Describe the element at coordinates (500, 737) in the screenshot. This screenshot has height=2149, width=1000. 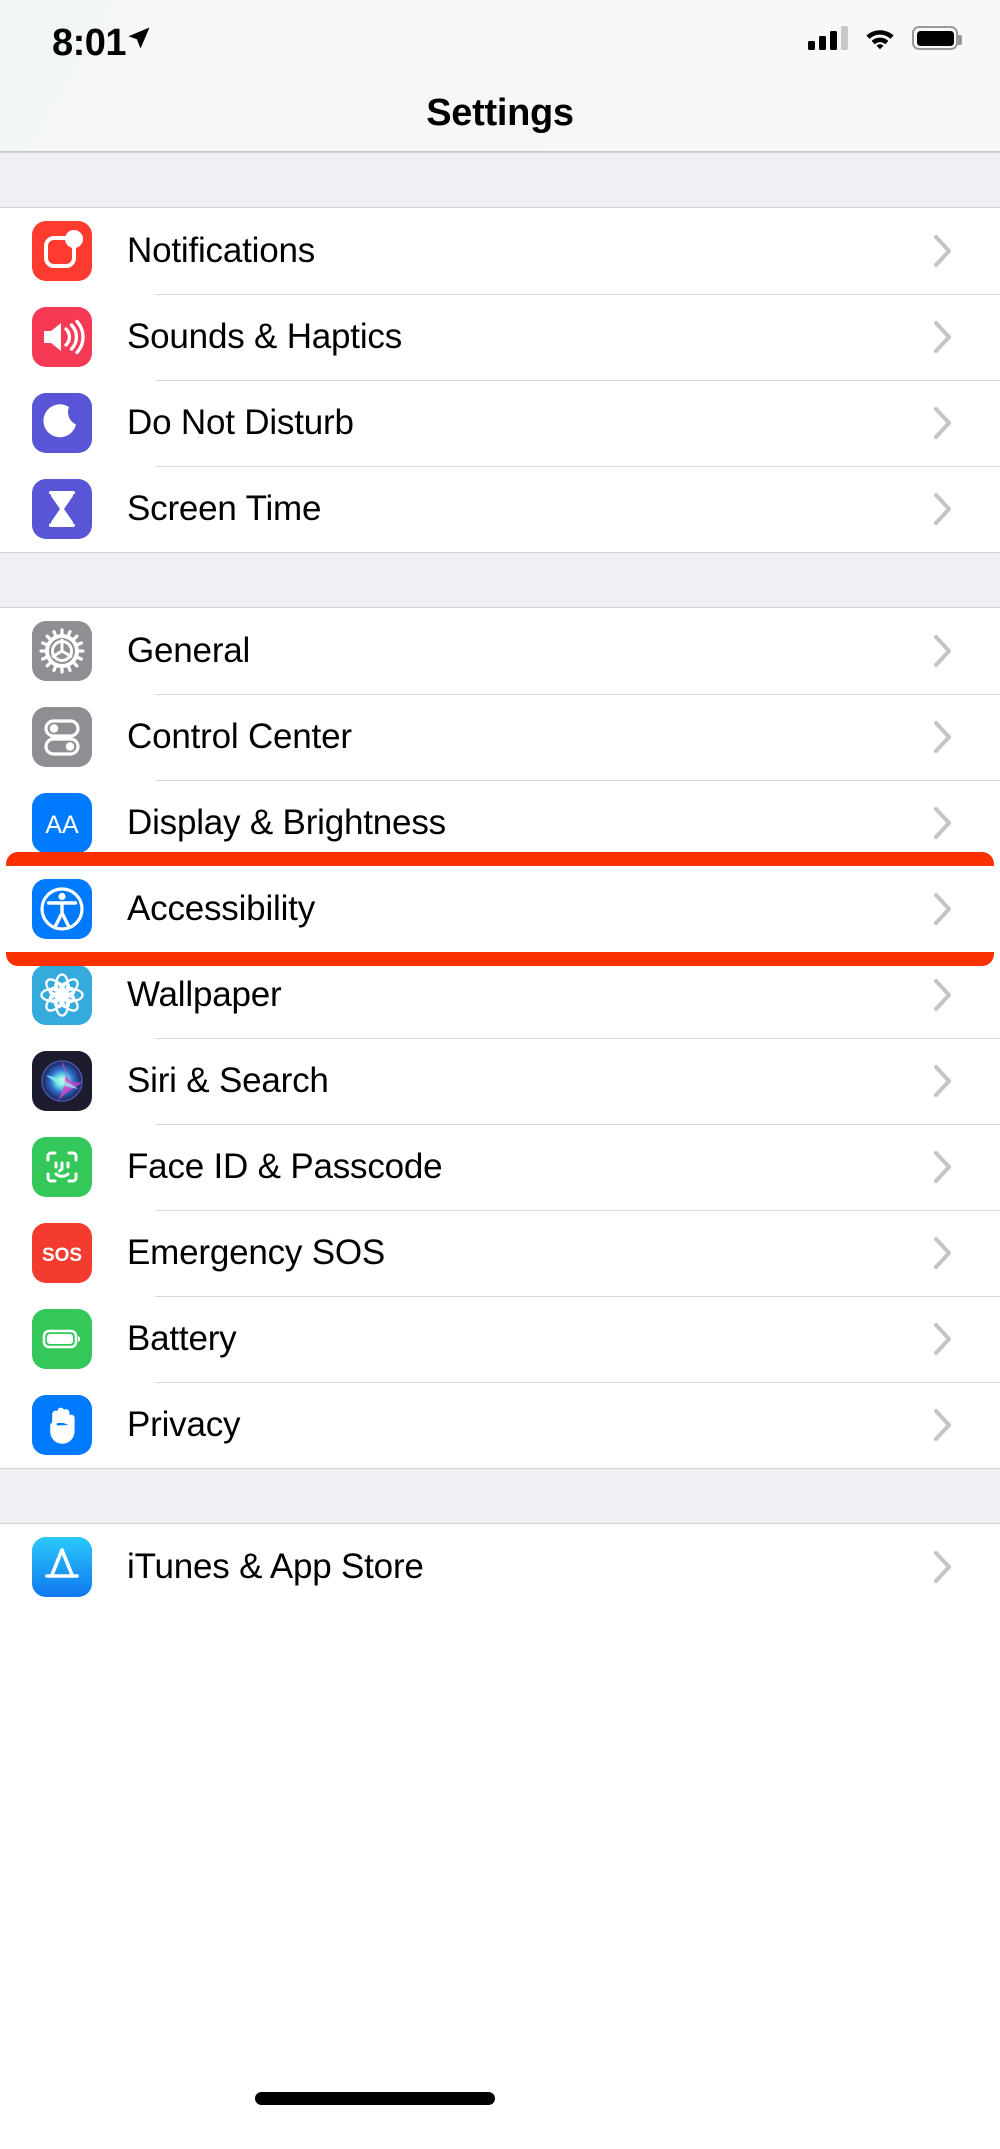
I see `settings-row-control-center: Control Center` at that location.